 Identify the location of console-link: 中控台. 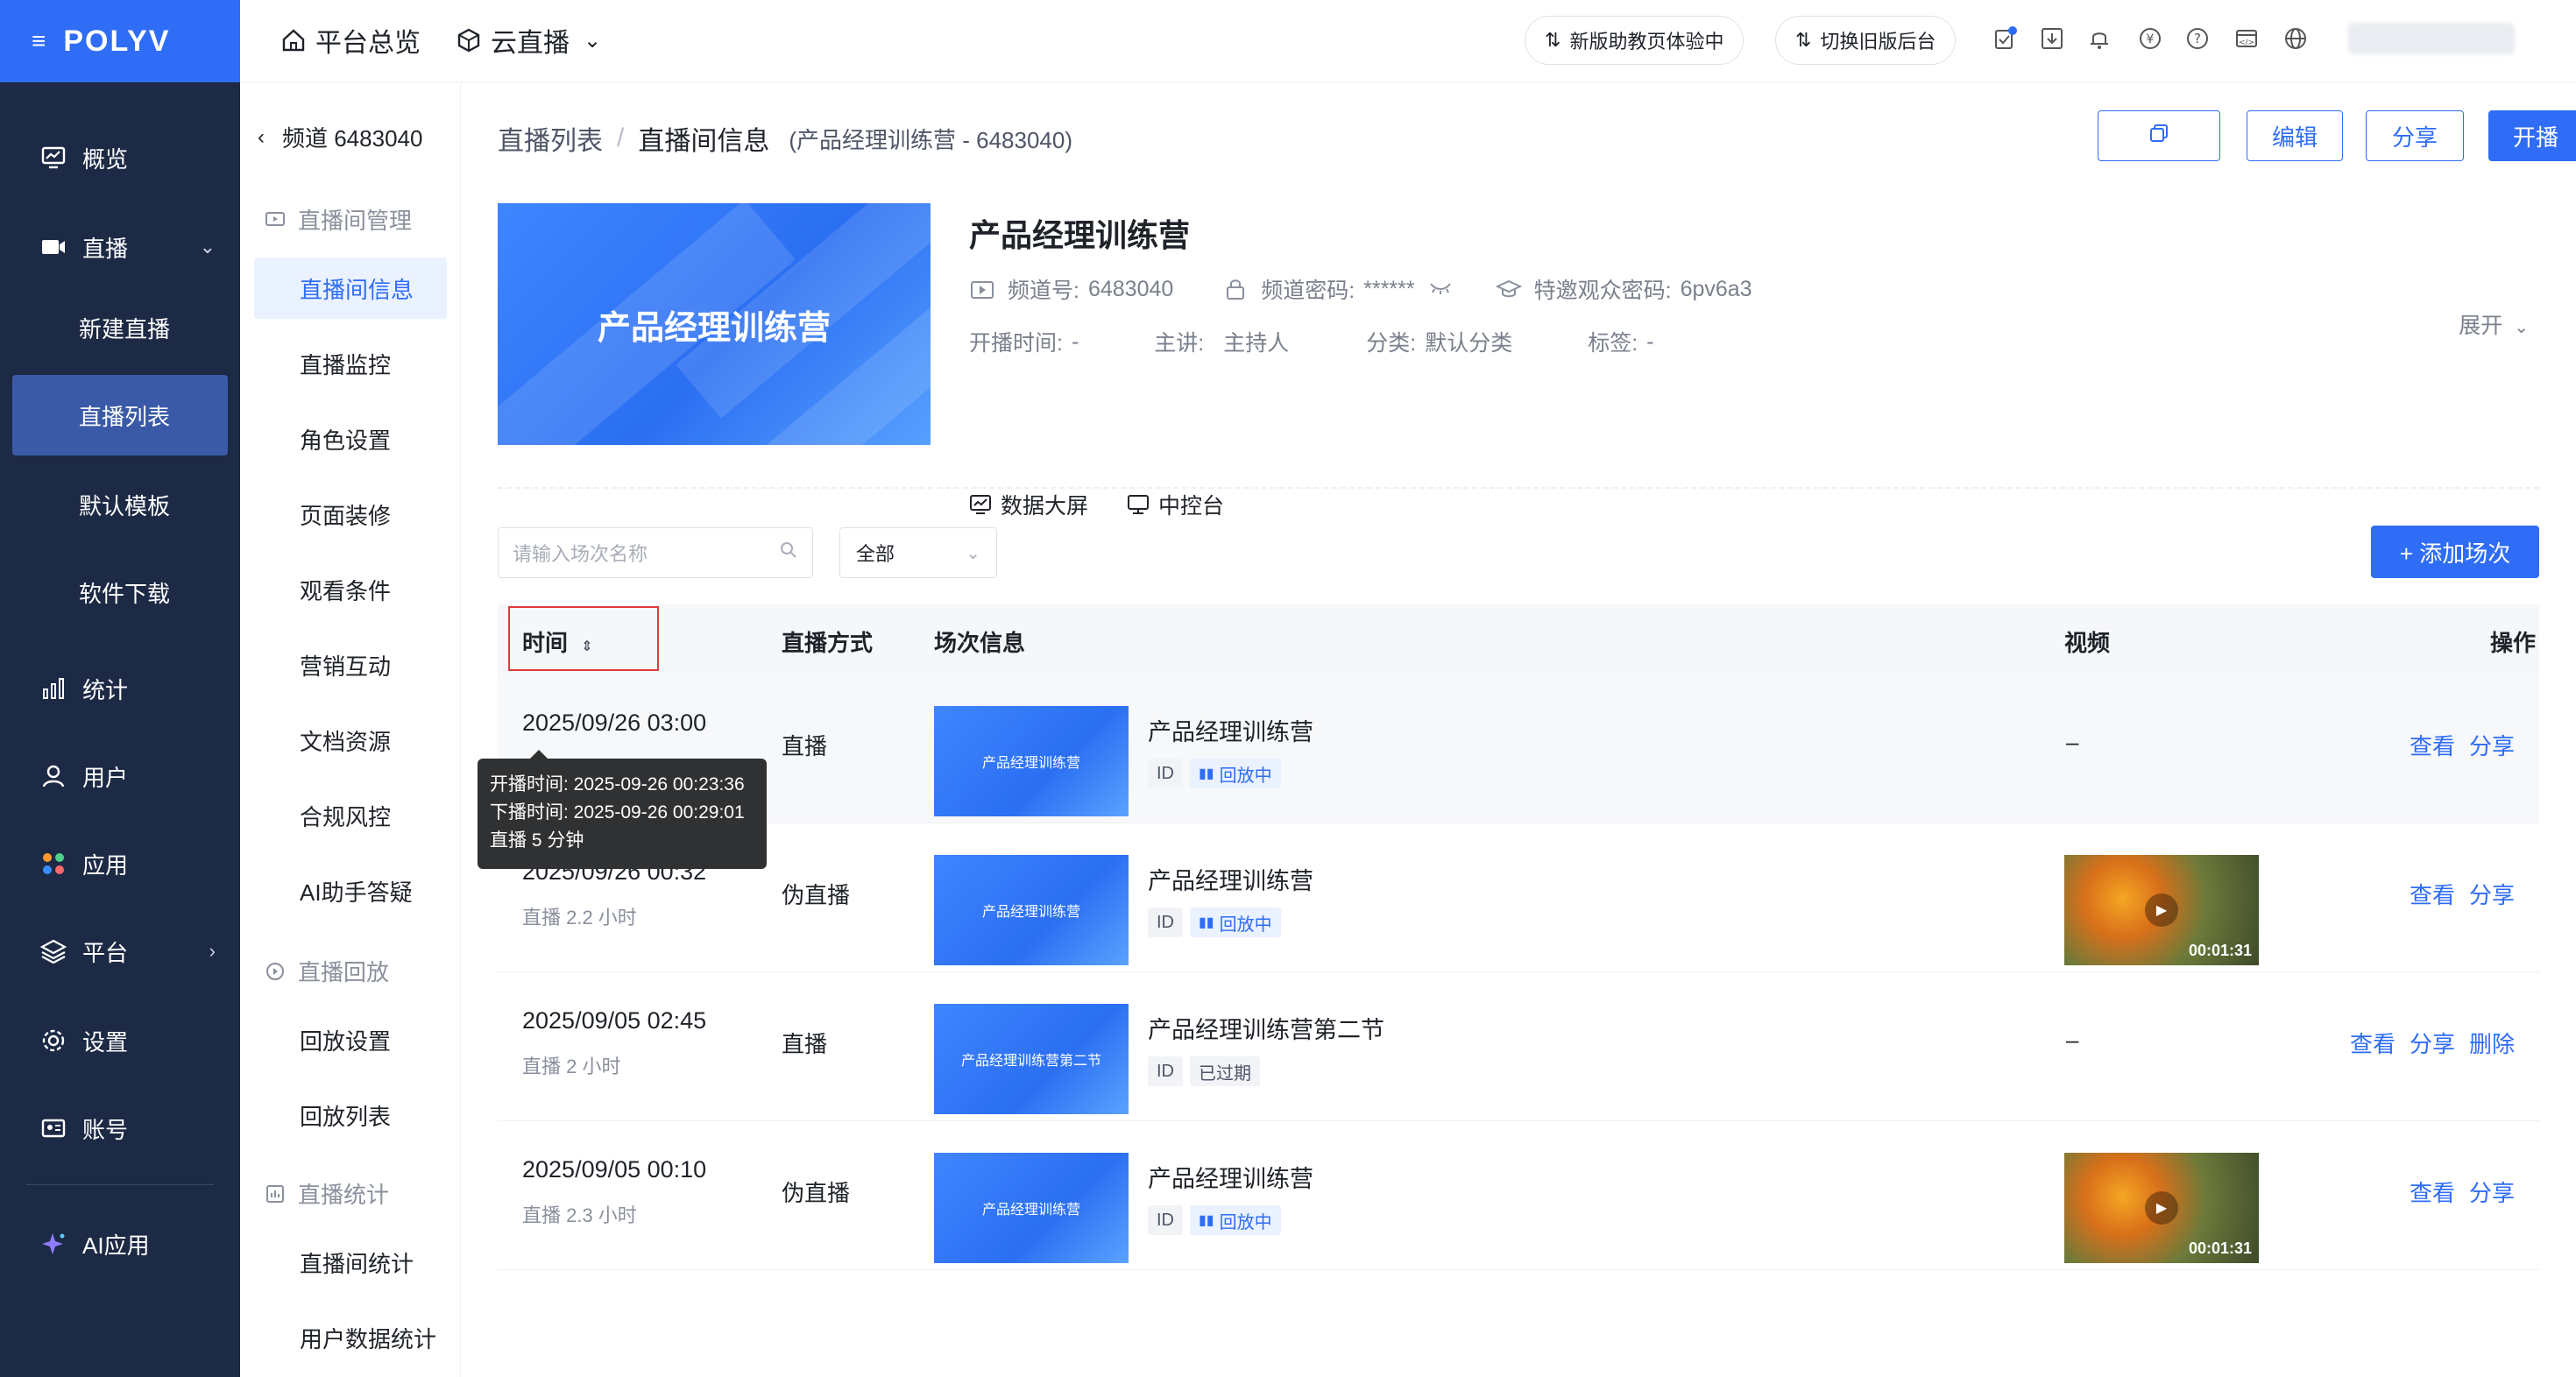
(1175, 504).